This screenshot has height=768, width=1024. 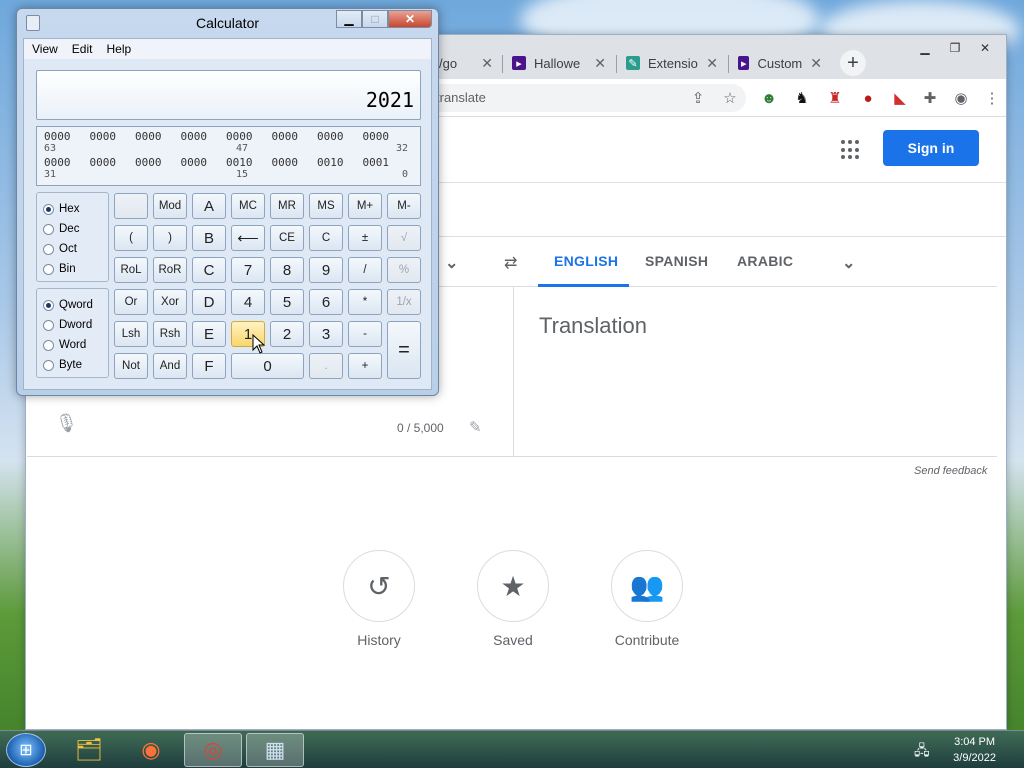 I want to click on extensions-puzzle-icon: ✚, so click(x=930, y=98).